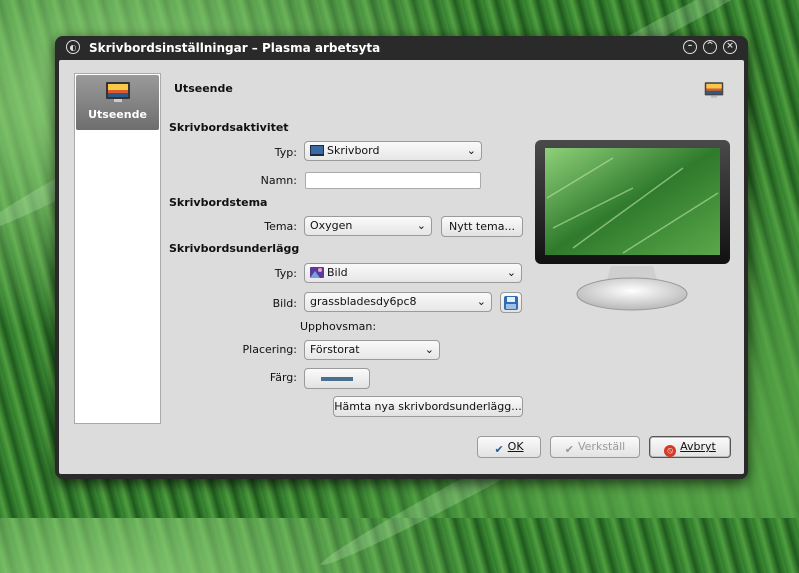 This screenshot has width=799, height=573. I want to click on image-icon, so click(317, 272).